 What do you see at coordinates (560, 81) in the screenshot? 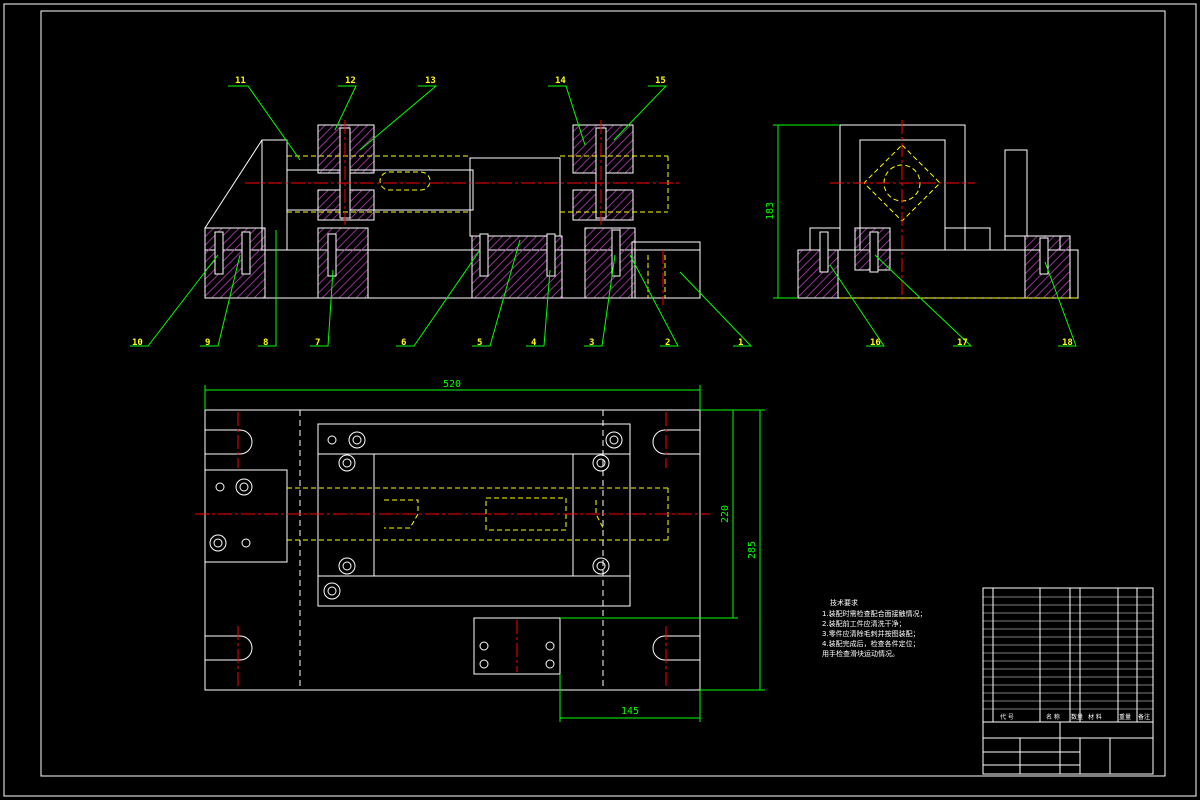
I see `callout-14: 14` at bounding box center [560, 81].